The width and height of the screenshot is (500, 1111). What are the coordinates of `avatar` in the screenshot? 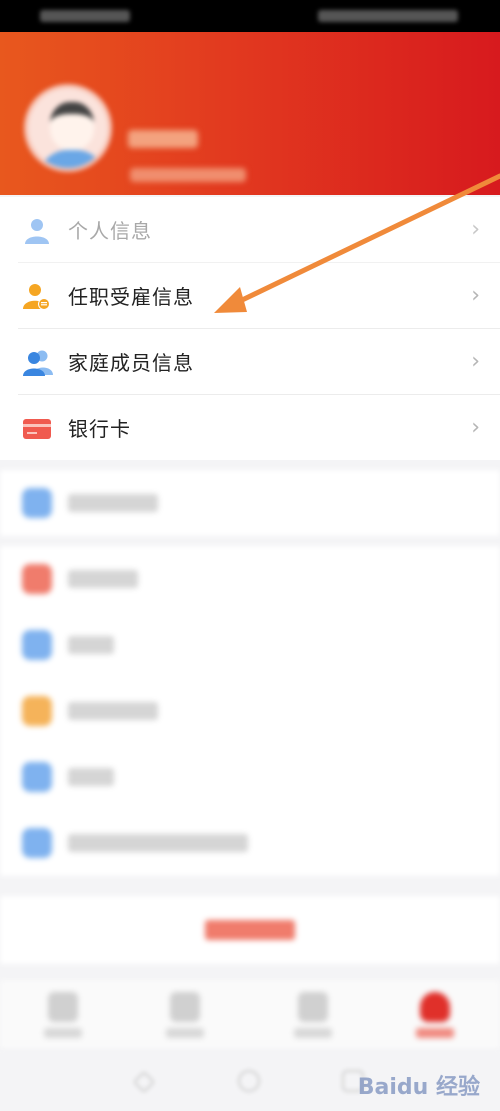 It's located at (68, 128).